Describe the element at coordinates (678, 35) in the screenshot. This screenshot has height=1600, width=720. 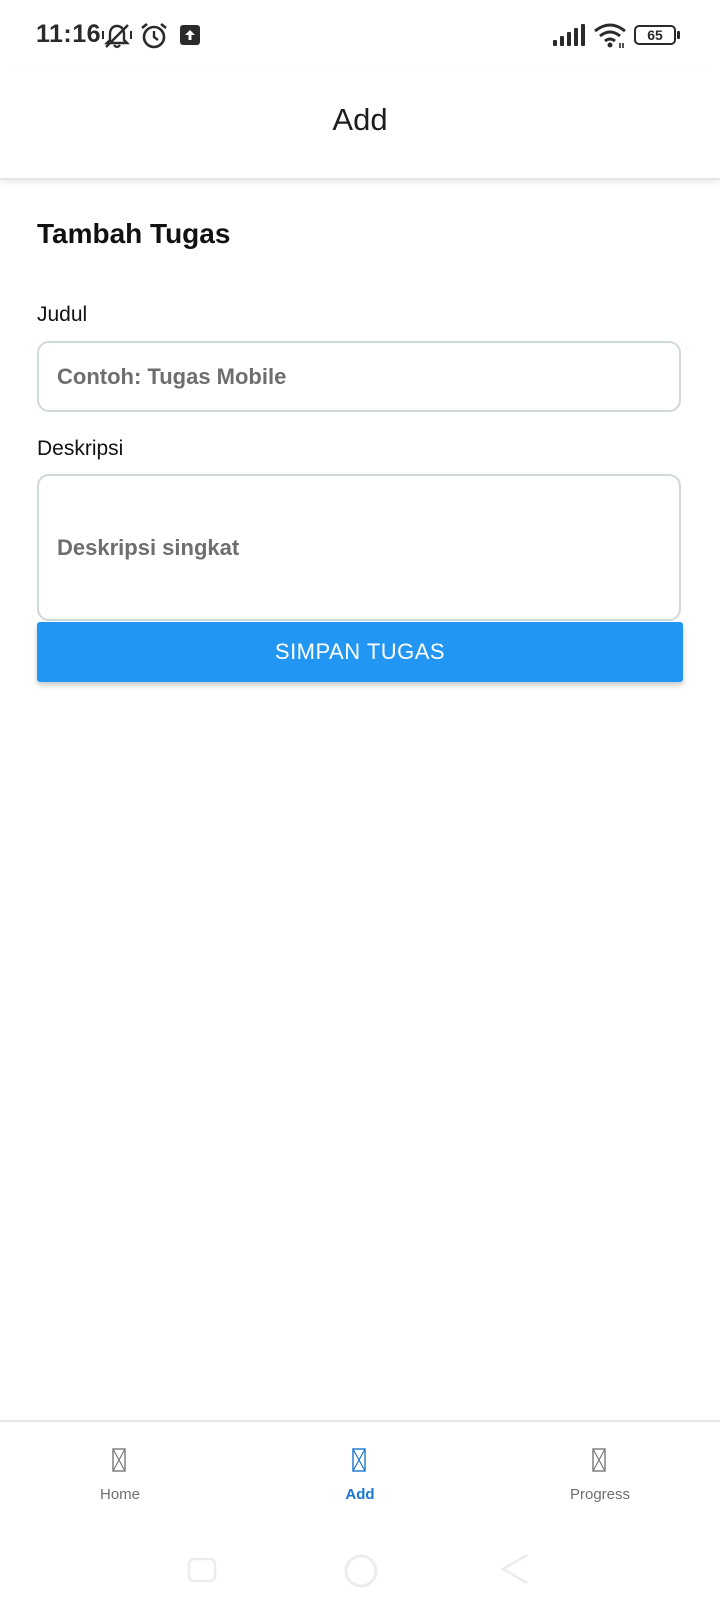
I see `battery-tip` at that location.